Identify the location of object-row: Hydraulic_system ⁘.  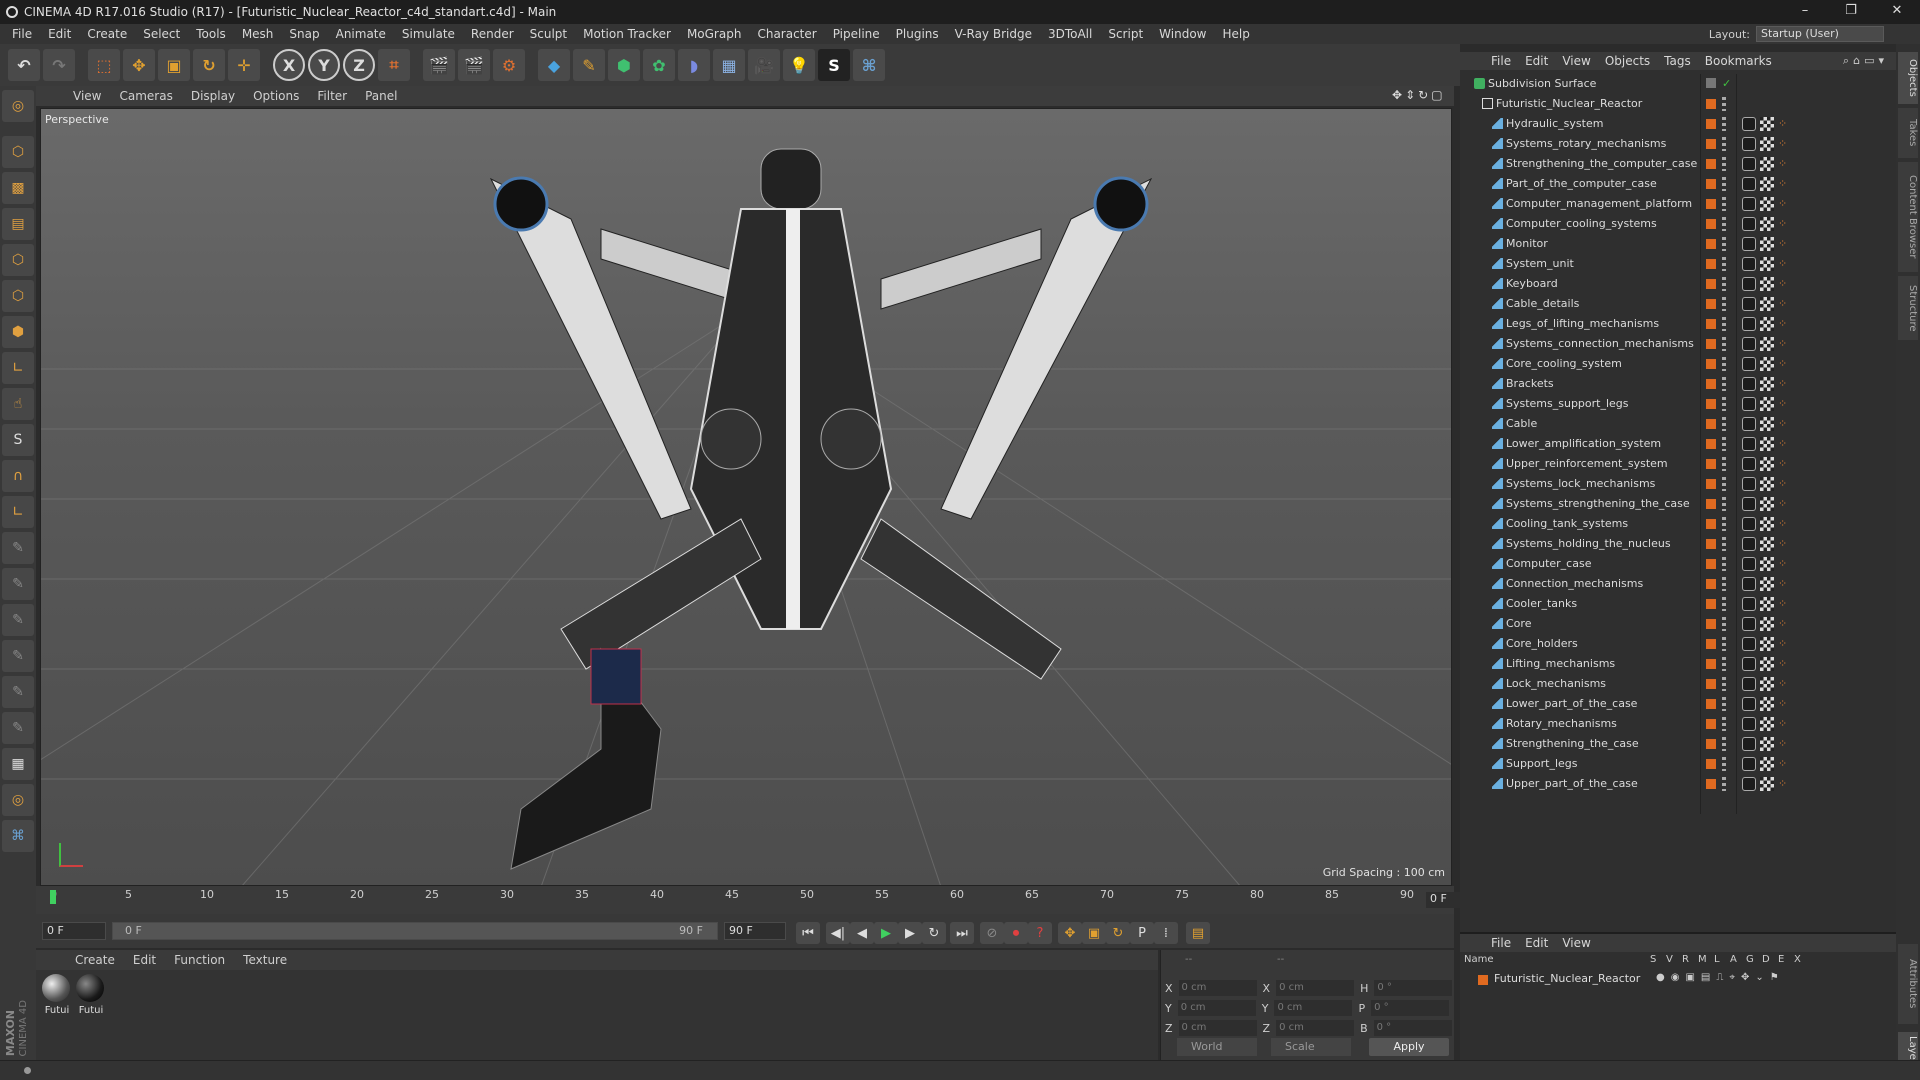
(1678, 124).